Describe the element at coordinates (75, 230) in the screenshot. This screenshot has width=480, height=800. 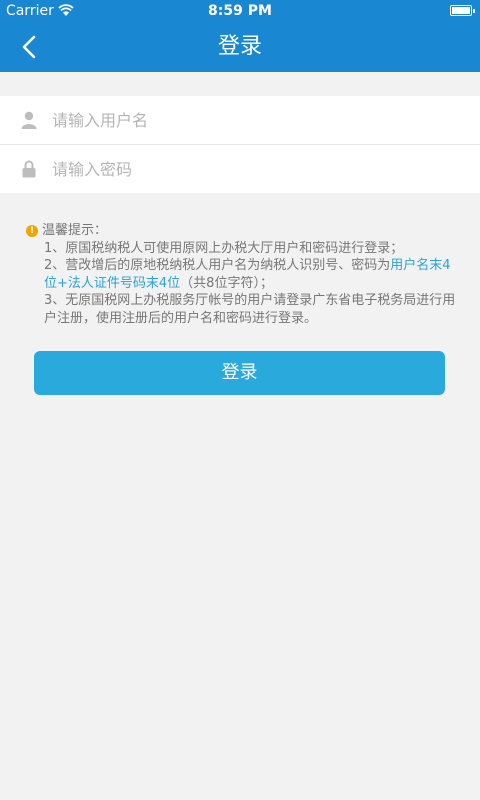
I see `tips-heading: 温馨提示：` at that location.